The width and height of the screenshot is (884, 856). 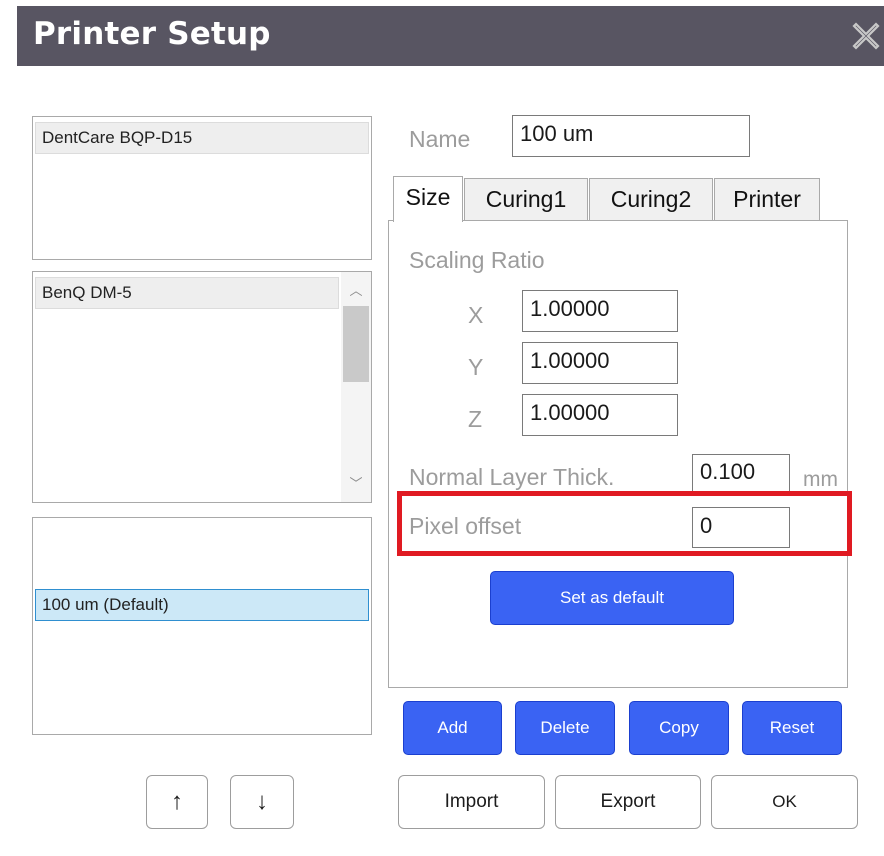 I want to click on set-as-default-button: Set as default, so click(x=612, y=598).